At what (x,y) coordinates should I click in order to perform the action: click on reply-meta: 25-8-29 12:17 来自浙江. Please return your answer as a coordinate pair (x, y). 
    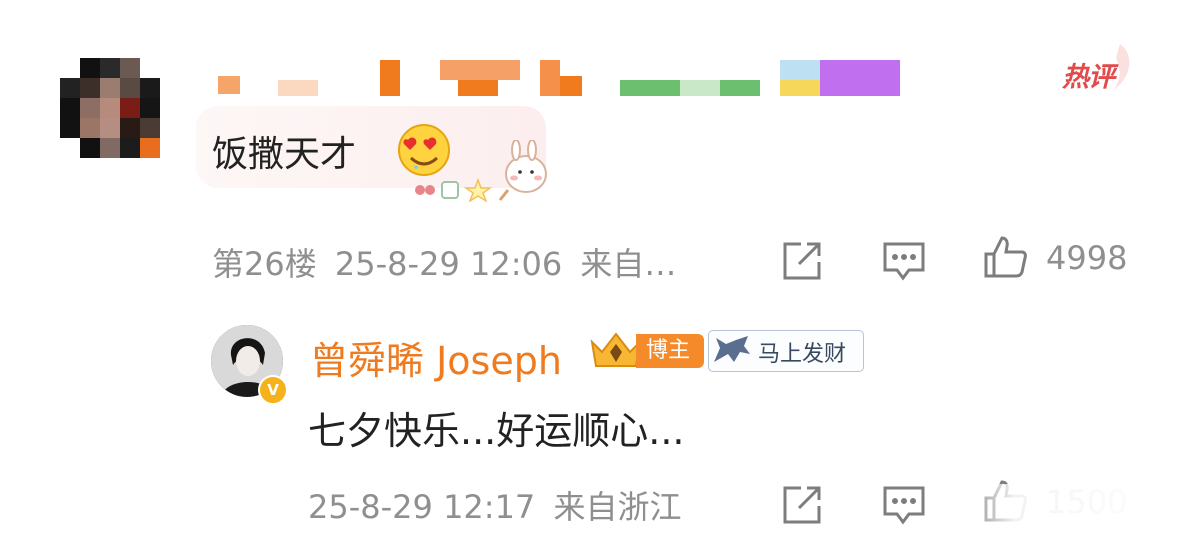
    Looking at the image, I should click on (494, 505).